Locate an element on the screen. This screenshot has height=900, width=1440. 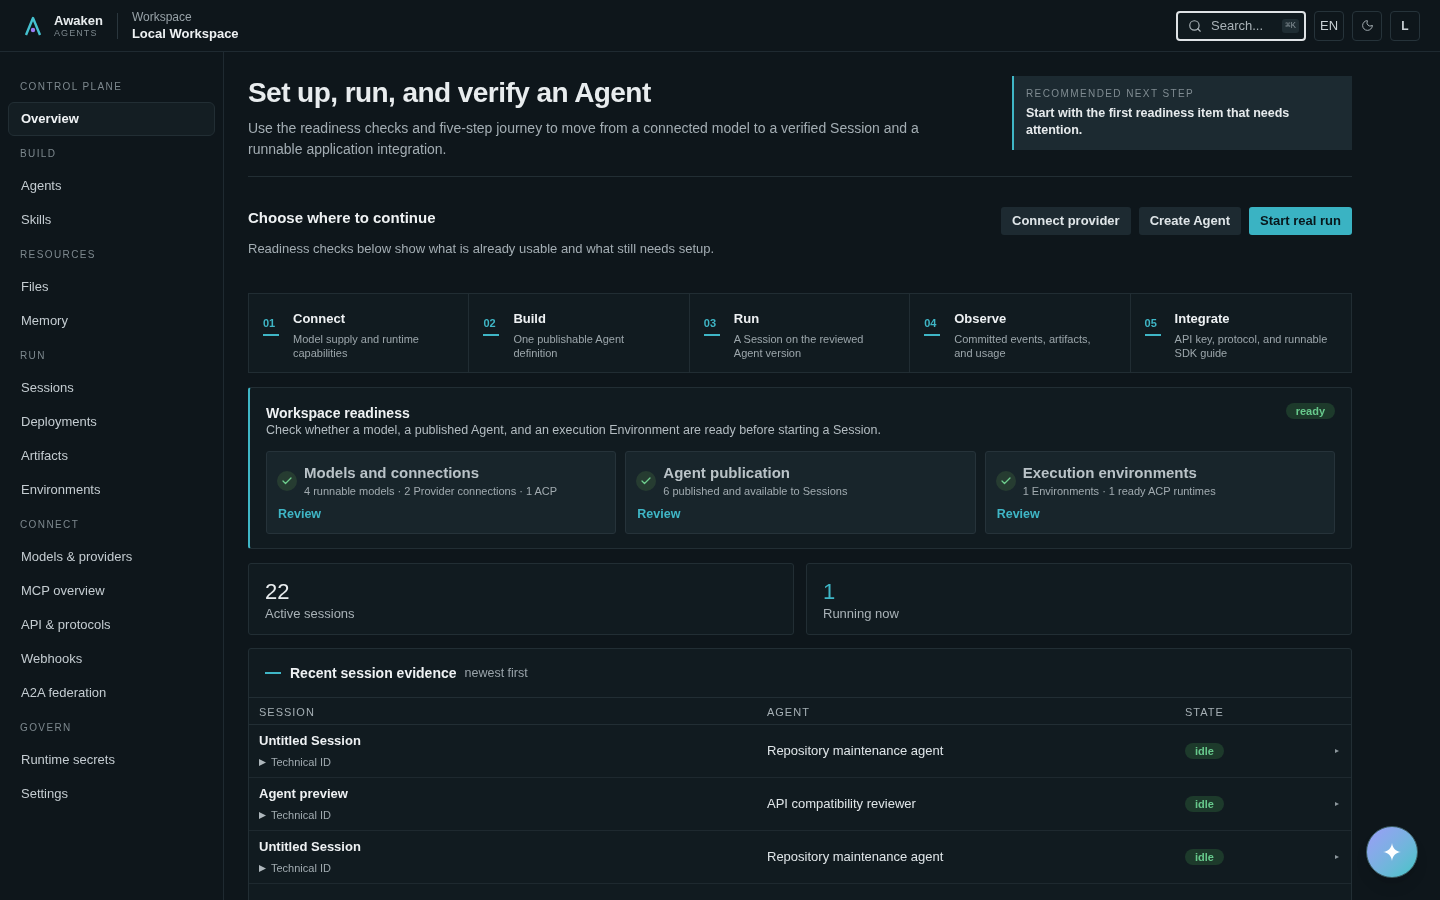
sidebar-item: Files is located at coordinates (111, 287).